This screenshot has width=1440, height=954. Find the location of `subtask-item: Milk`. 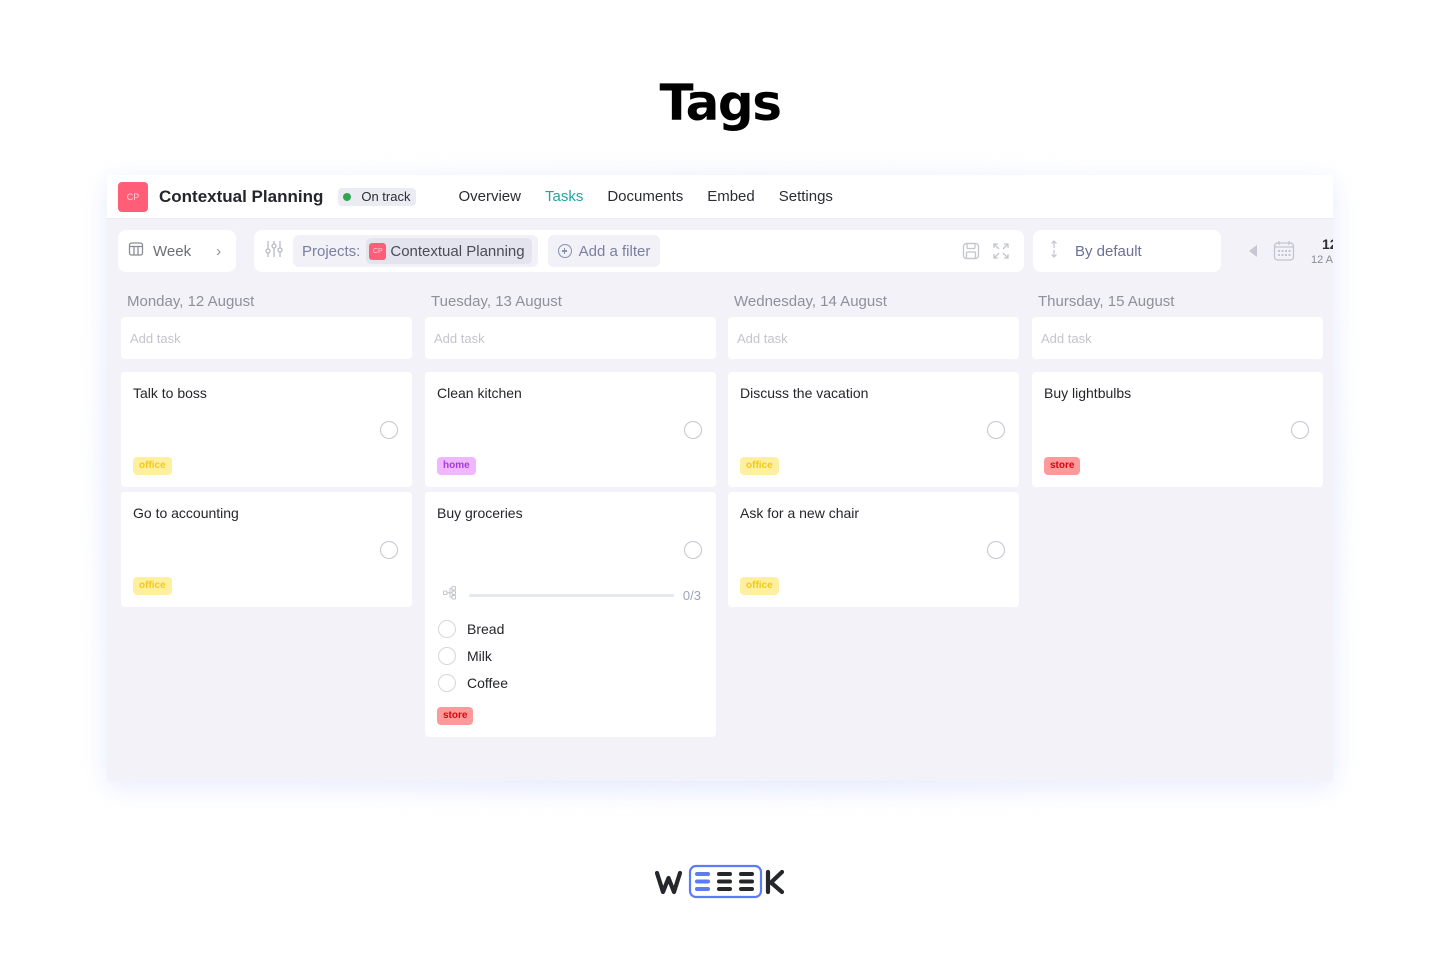

subtask-item: Milk is located at coordinates (570, 655).